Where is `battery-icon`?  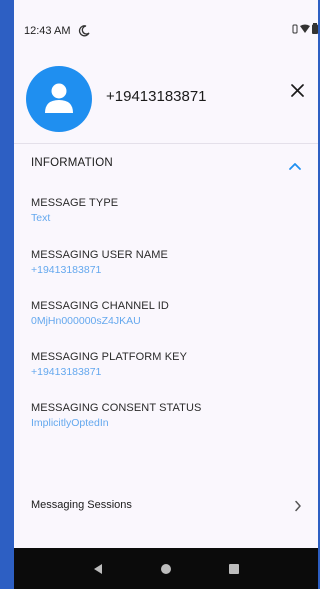 battery-icon is located at coordinates (315, 30).